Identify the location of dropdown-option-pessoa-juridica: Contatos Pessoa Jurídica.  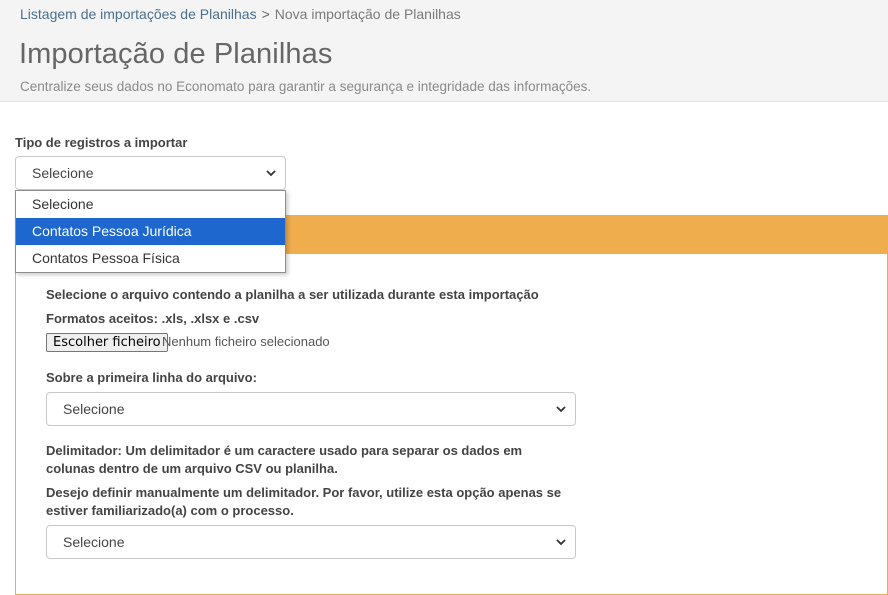
(150, 231).